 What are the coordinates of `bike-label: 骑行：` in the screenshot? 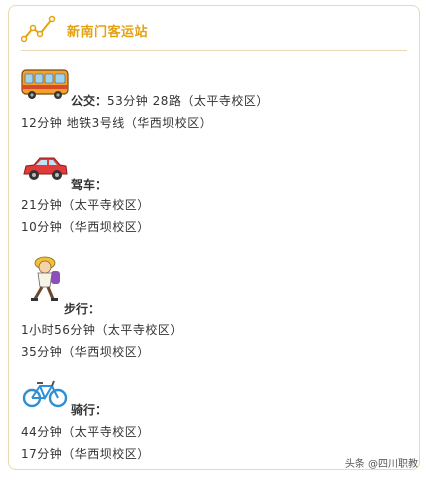 It's located at (89, 410).